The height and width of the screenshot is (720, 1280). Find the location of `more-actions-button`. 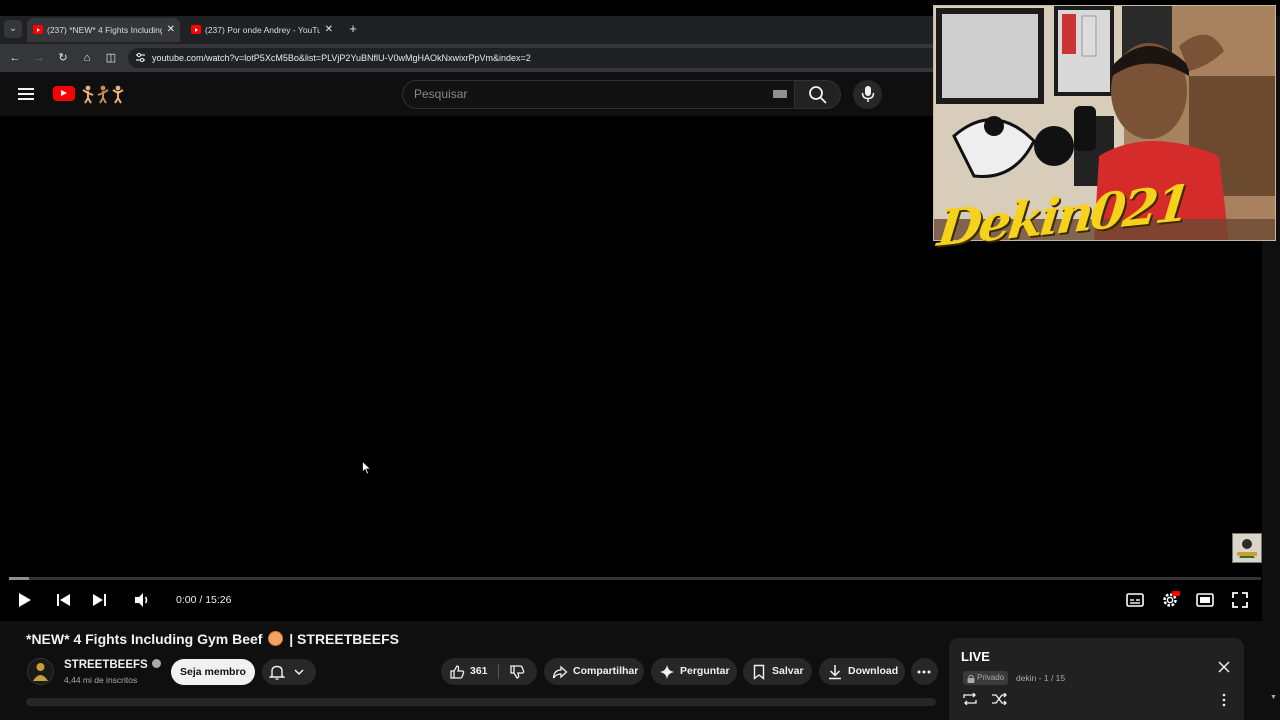

more-actions-button is located at coordinates (924, 671).